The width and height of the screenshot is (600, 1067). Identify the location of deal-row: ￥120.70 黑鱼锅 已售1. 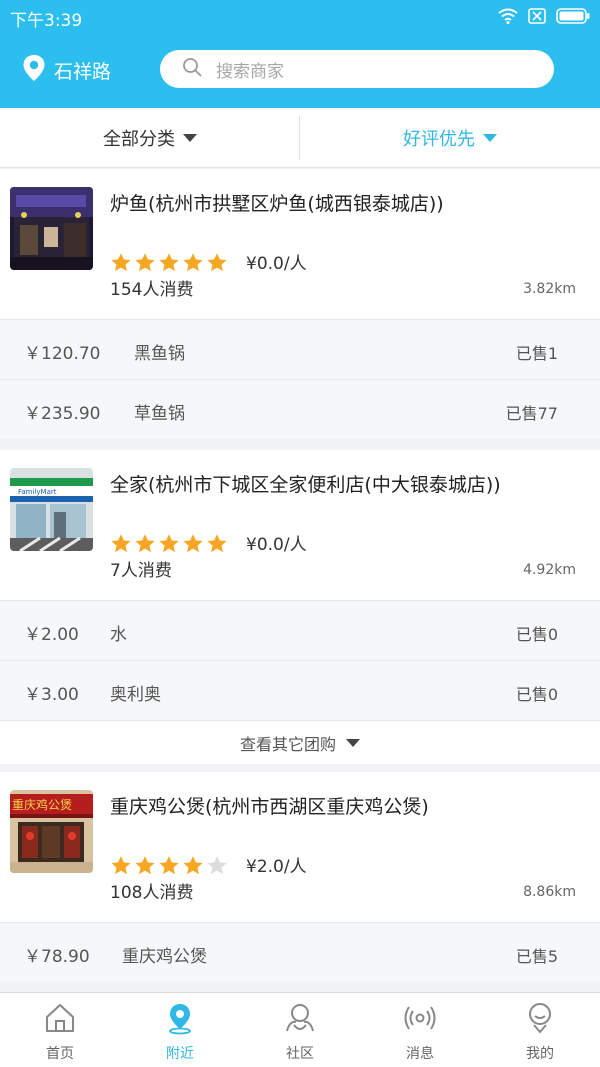
(300, 349).